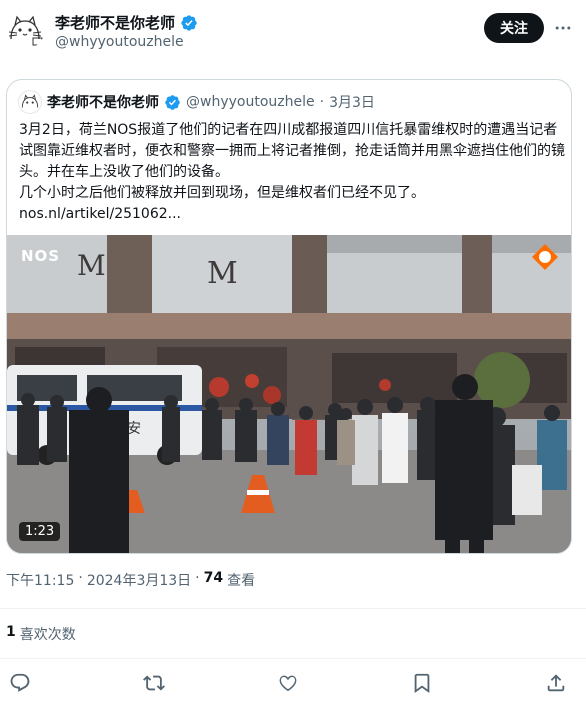 The width and height of the screenshot is (586, 707). What do you see at coordinates (41, 256) in the screenshot?
I see `nos-logo: NOS` at bounding box center [41, 256].